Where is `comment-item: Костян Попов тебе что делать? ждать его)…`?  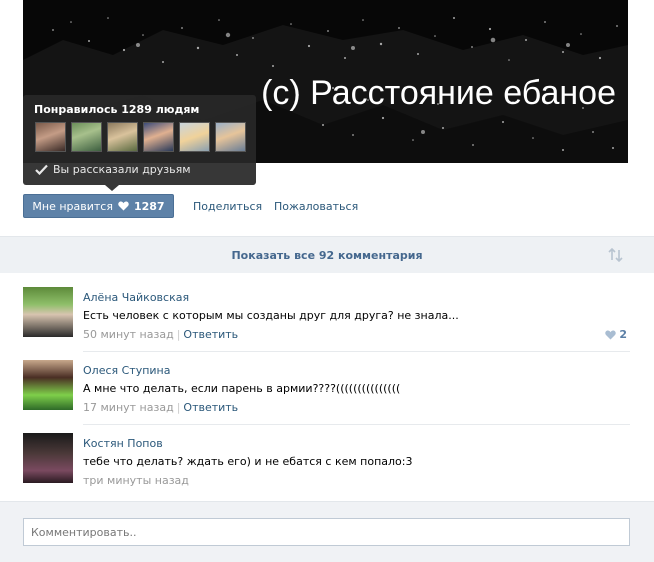
comment-item: Костян Попов тебе что делать? ждать его)… is located at coordinates (326, 463).